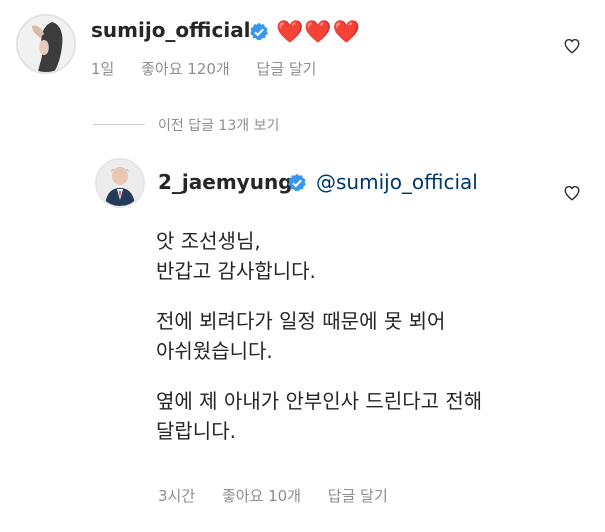 The image size is (605, 532). Describe the element at coordinates (218, 125) in the screenshot. I see `view-previous-replies-button: 이전 답글 13개 보기` at that location.